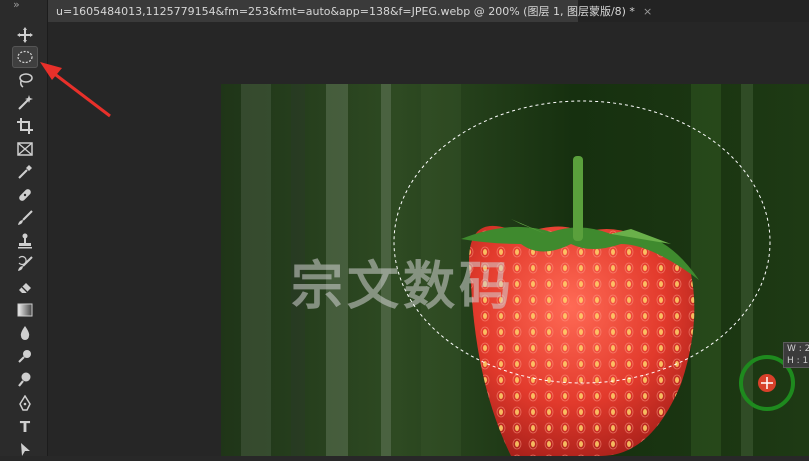  I want to click on move-icon, so click(25, 35).